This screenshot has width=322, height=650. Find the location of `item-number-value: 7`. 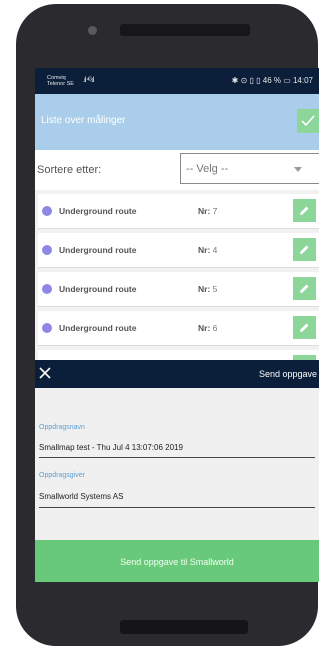

item-number-value: 7 is located at coordinates (215, 211).